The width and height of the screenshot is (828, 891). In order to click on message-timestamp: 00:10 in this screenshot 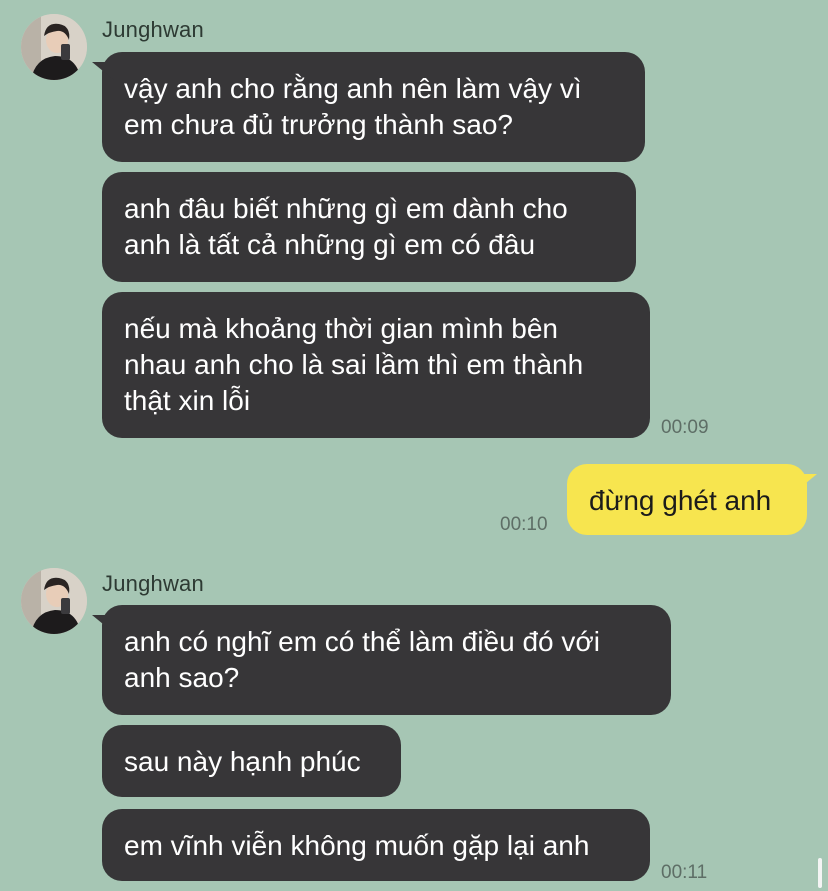, I will do `click(524, 524)`.